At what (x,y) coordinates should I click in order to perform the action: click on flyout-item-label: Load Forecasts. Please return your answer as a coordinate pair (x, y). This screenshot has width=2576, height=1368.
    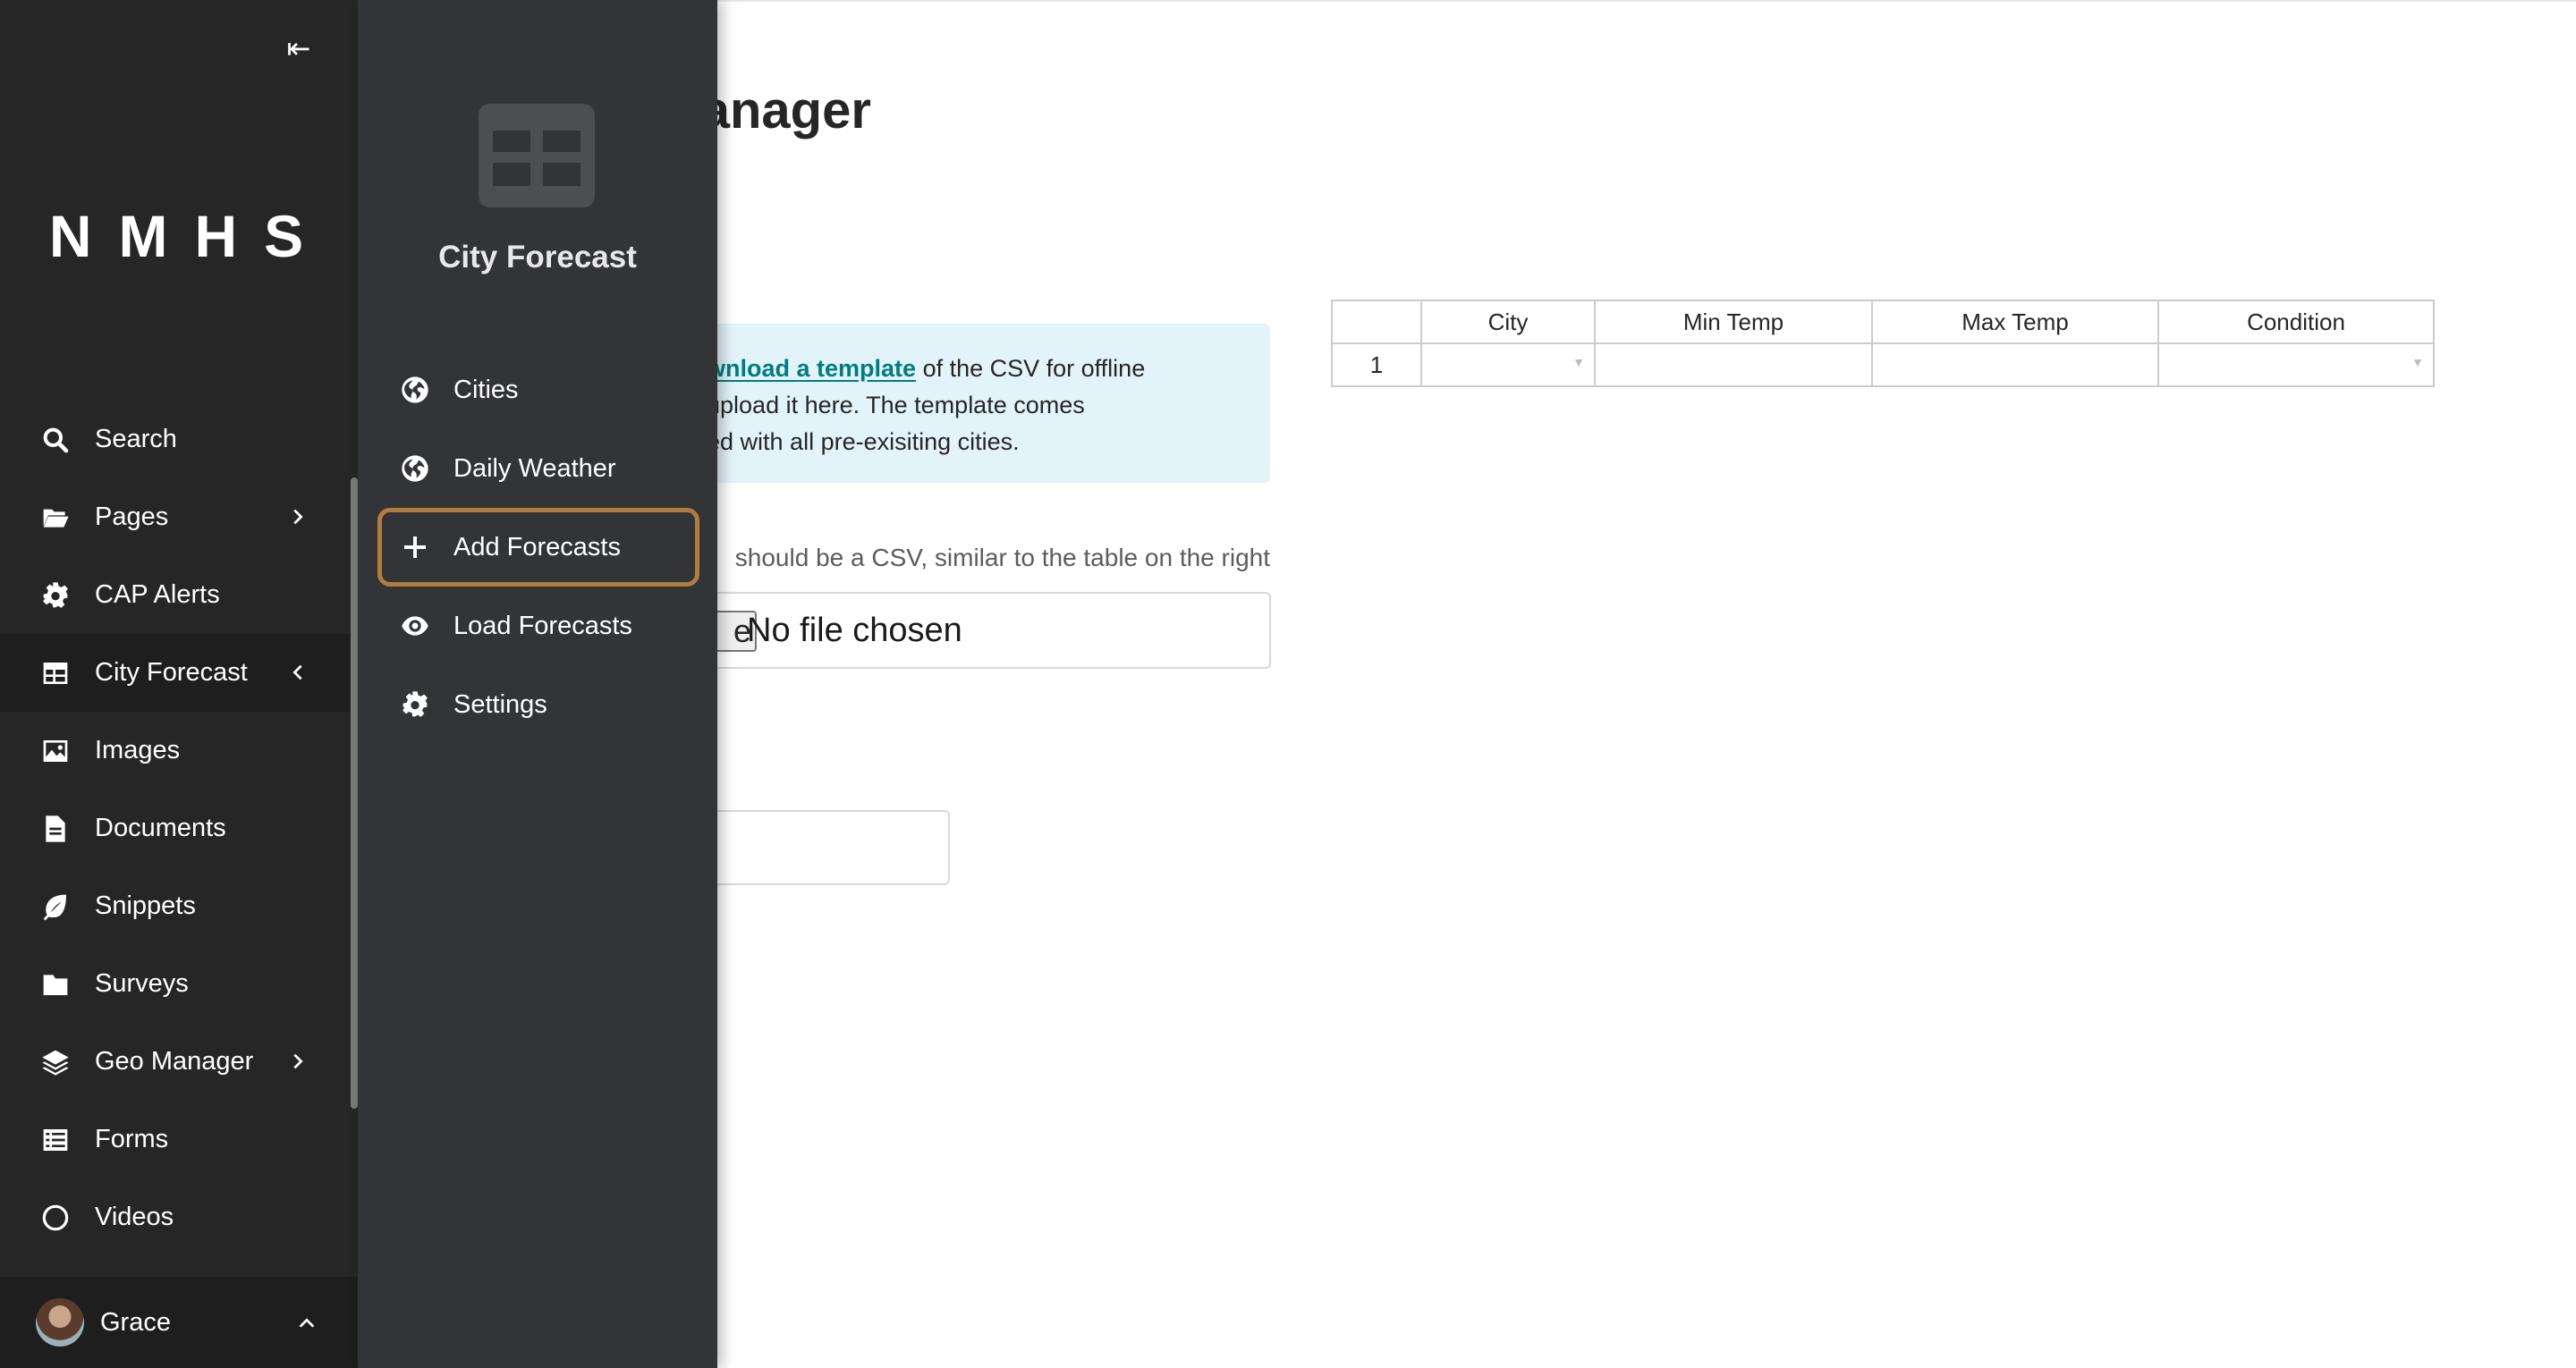
    Looking at the image, I should click on (542, 625).